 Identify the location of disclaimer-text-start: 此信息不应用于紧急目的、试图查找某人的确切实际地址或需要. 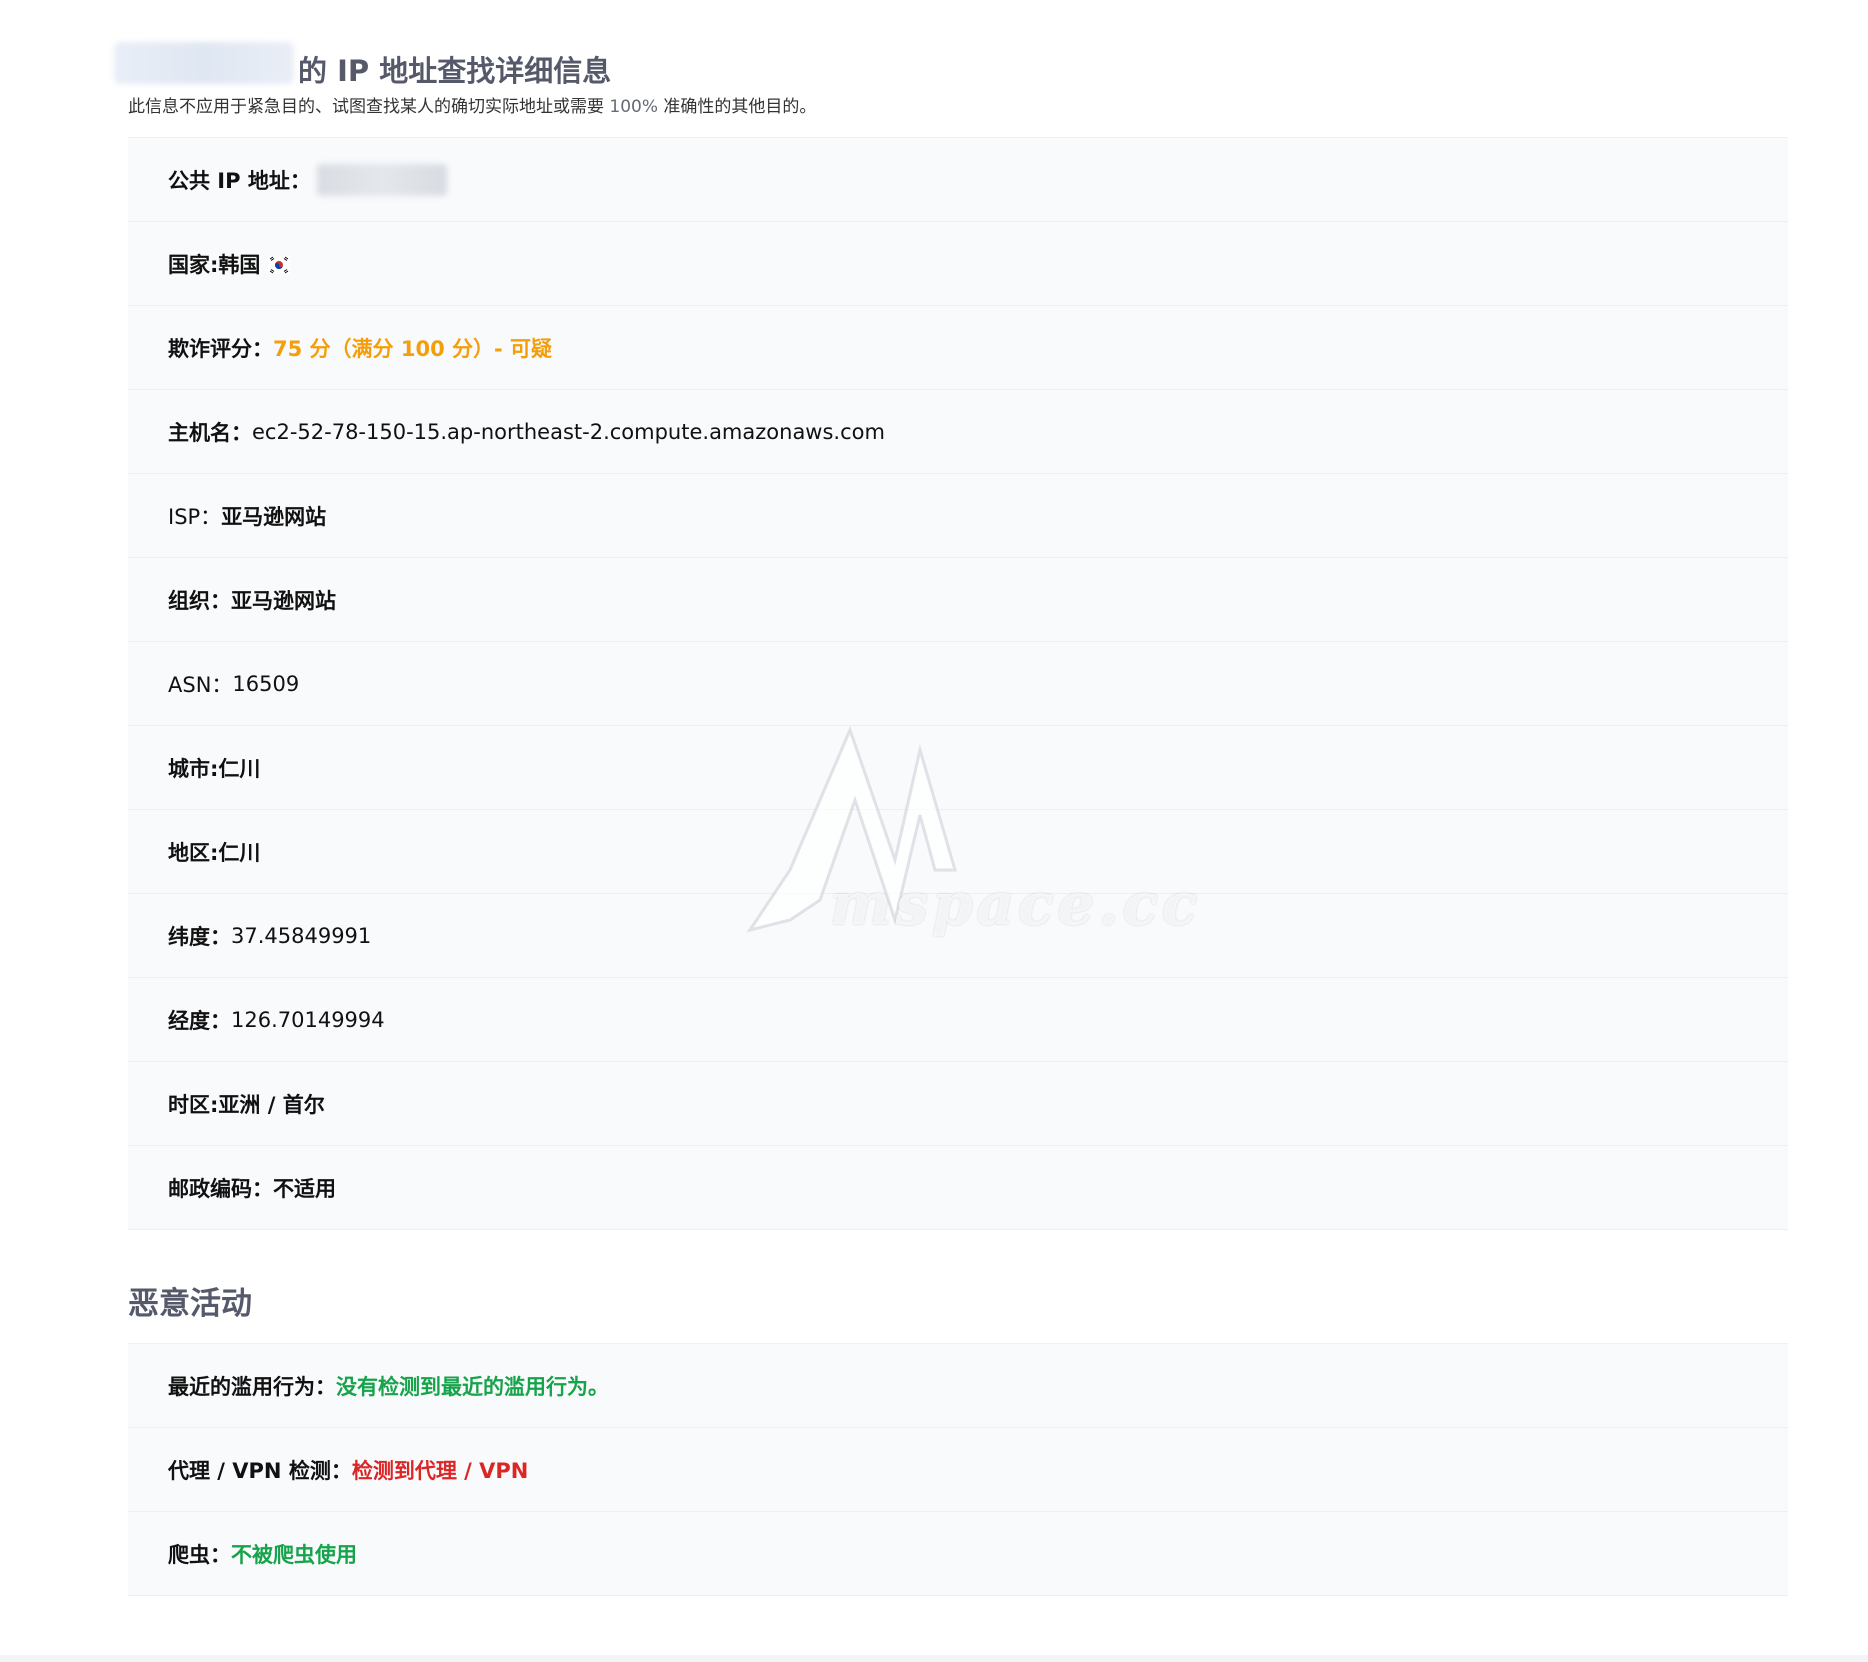
(369, 107).